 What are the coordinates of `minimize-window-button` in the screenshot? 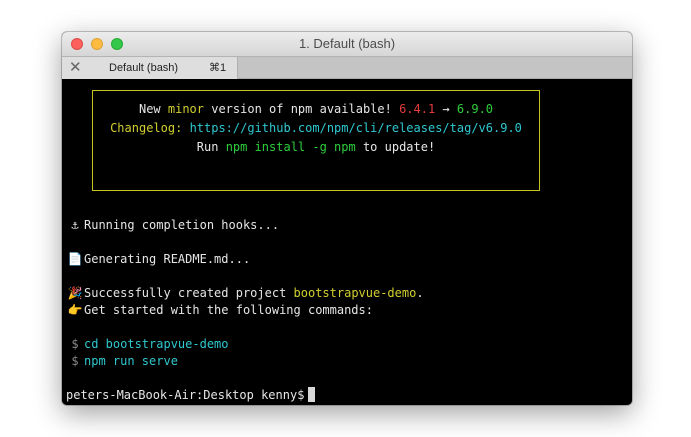 It's located at (97, 44).